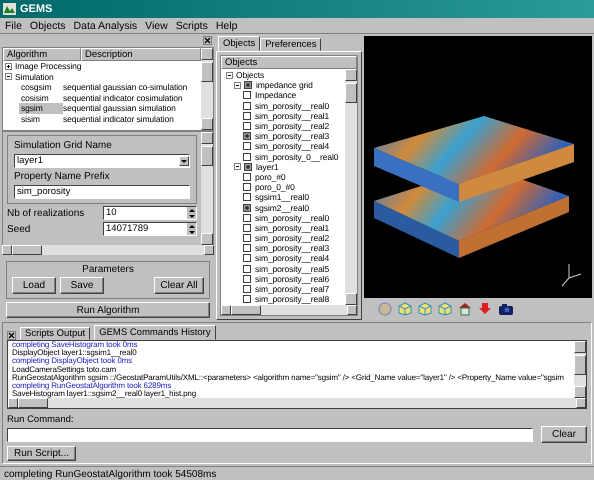  What do you see at coordinates (75, 345) in the screenshot?
I see `log-line: completing SaveHistogram took 0ms` at bounding box center [75, 345].